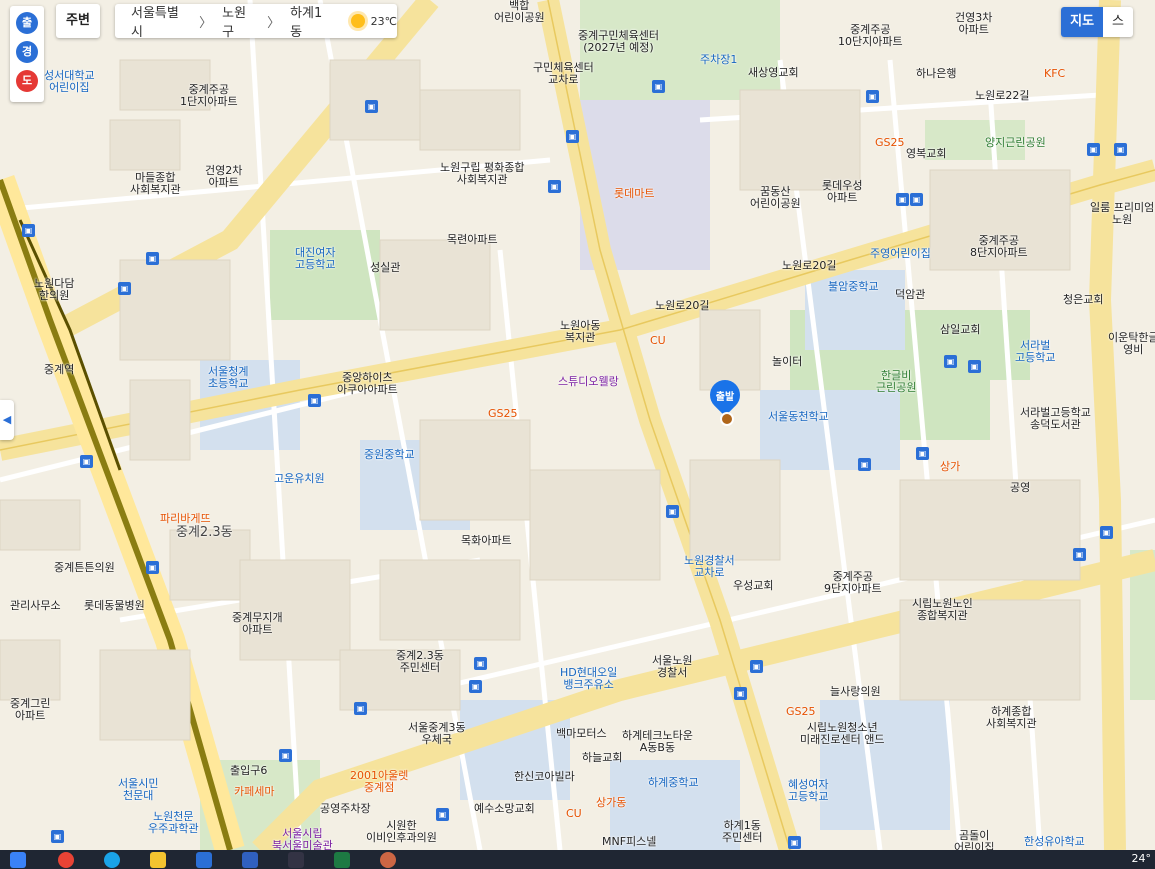 Image resolution: width=1155 pixels, height=869 pixels. I want to click on map-label: 백마모터스, so click(581, 734).